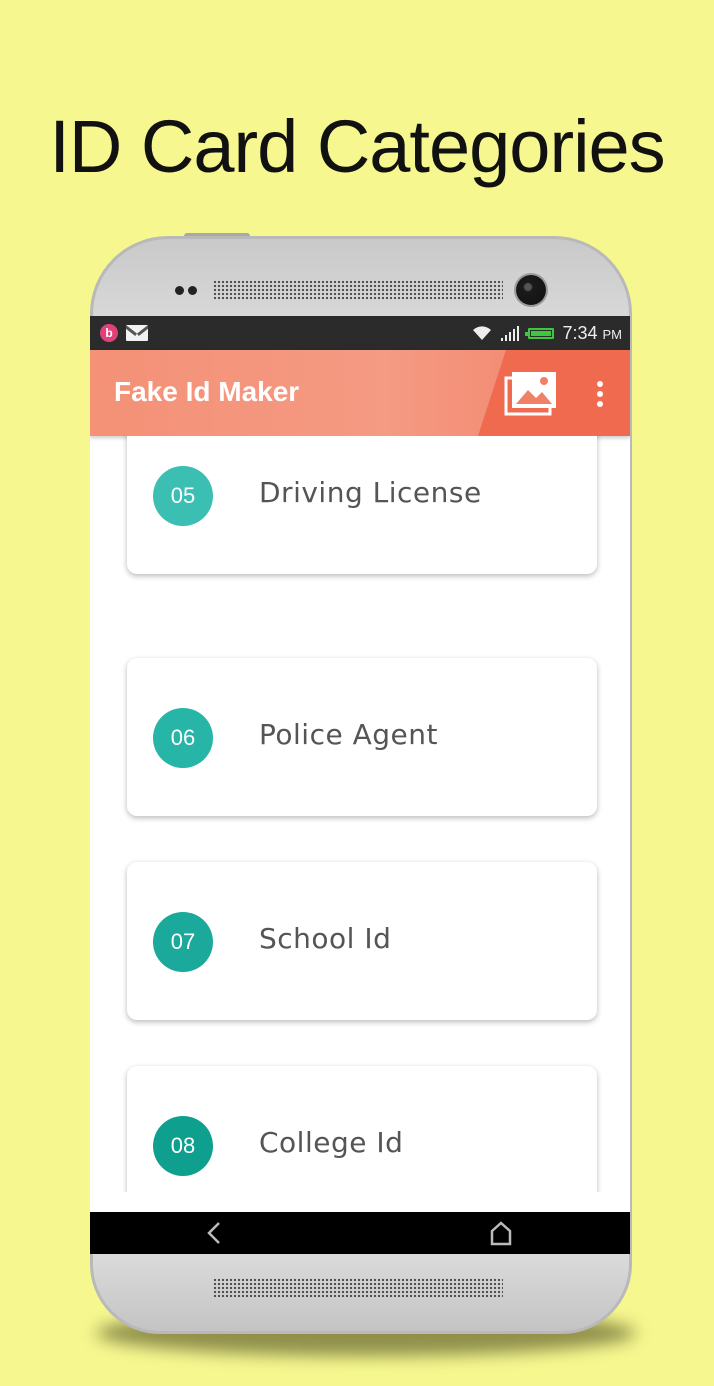  I want to click on back-button, so click(215, 1233).